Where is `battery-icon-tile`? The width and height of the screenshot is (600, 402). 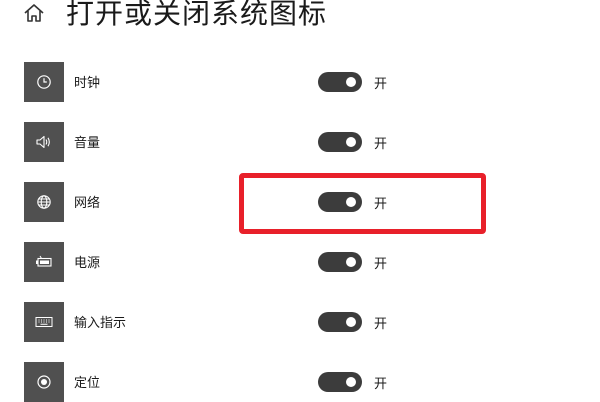
battery-icon-tile is located at coordinates (44, 262).